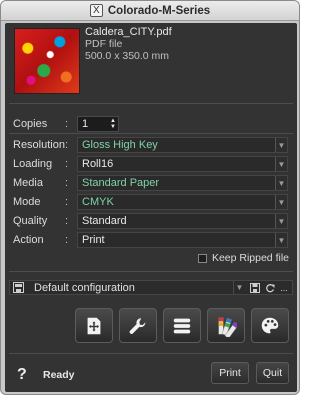  I want to click on action-label: Action, so click(28, 240).